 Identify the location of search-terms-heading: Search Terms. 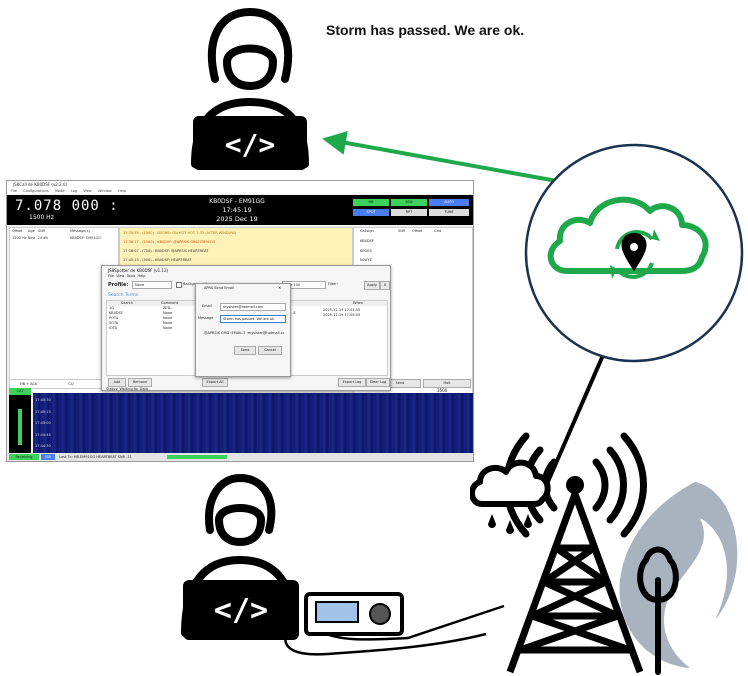
(123, 295).